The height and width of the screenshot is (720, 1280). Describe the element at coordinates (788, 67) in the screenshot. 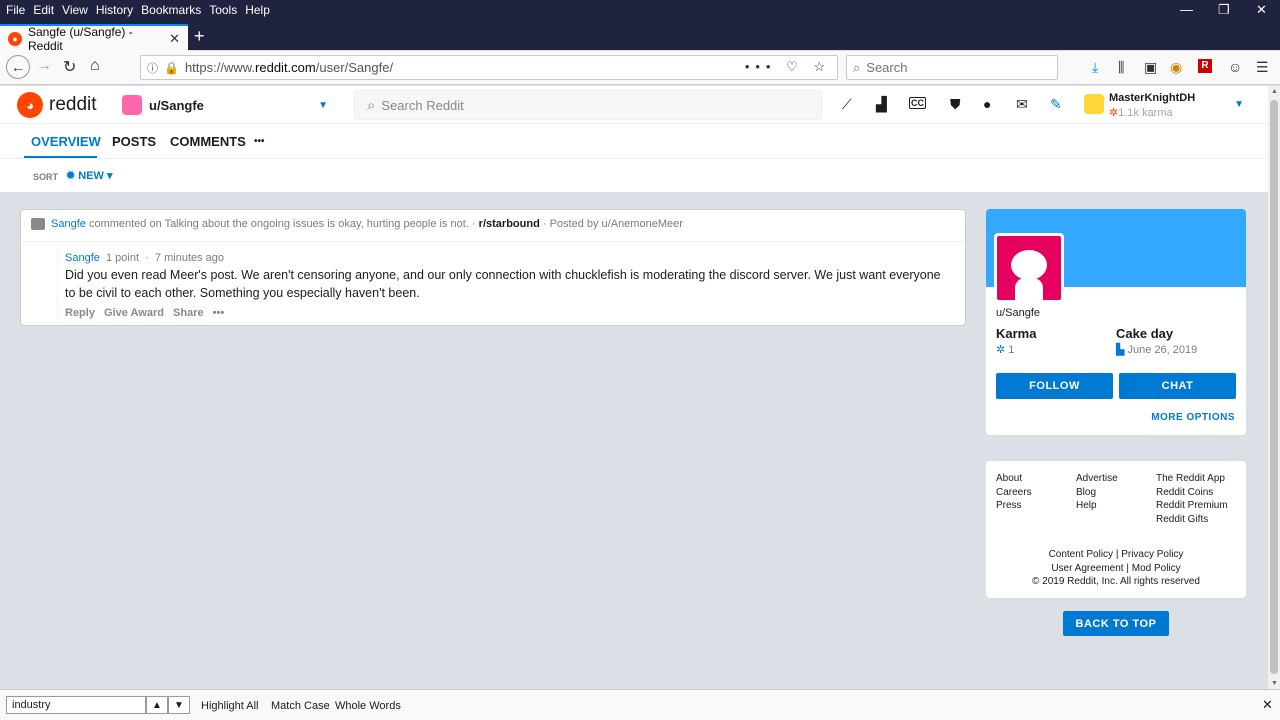

I see `page-actions-icon: ••• ♡ ☆` at that location.